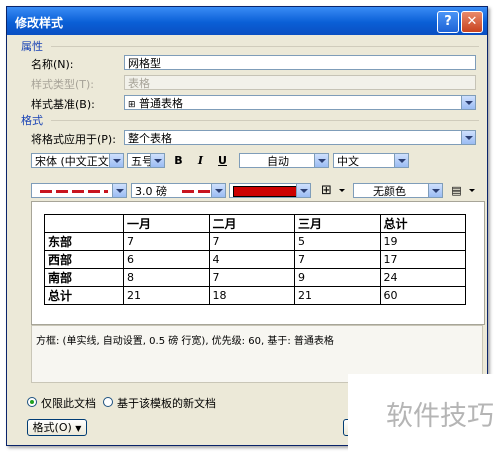 The width and height of the screenshot is (500, 454). I want to click on preview-cell: 60, so click(422, 295).